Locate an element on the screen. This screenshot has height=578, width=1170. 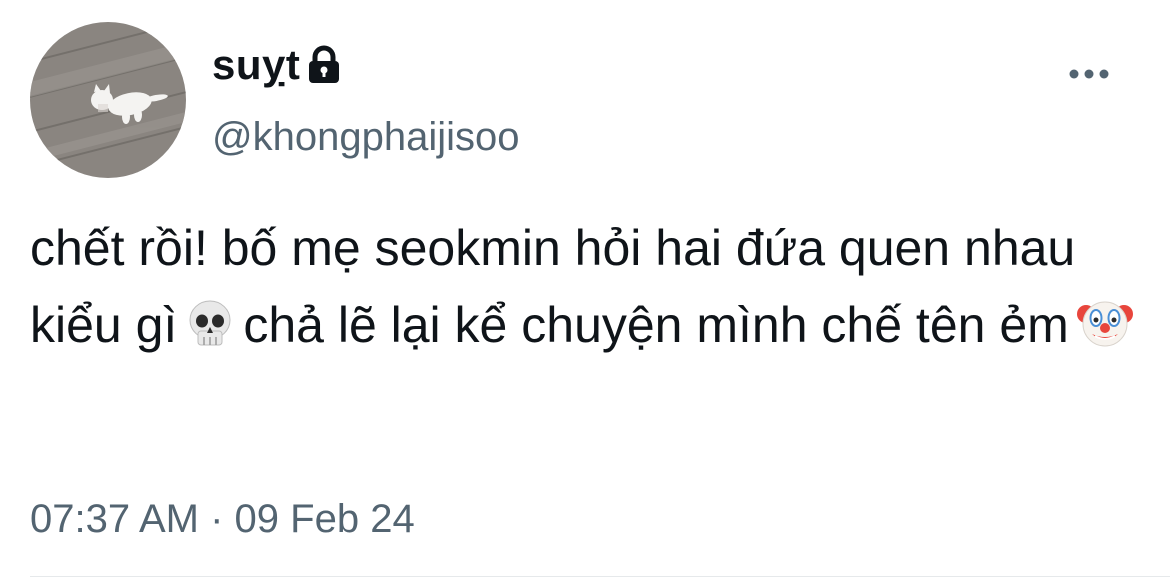
tweet-timestamp: 07:37 AM · 09 Feb 24 is located at coordinates (222, 519).